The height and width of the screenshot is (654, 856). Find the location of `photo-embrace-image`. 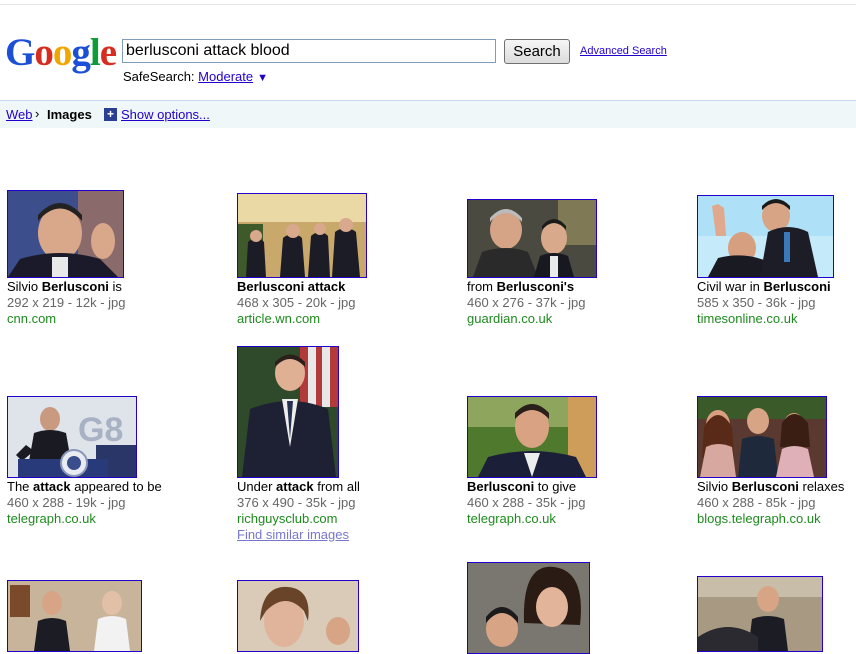

photo-embrace-image is located at coordinates (765, 236).